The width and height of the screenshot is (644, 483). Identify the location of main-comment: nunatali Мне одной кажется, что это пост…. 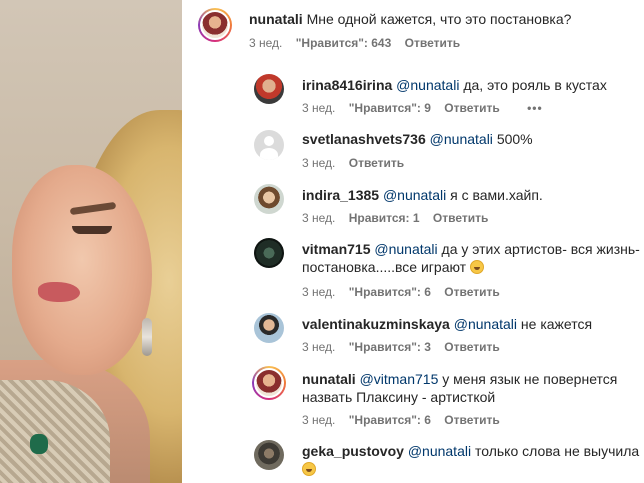
(413, 28).